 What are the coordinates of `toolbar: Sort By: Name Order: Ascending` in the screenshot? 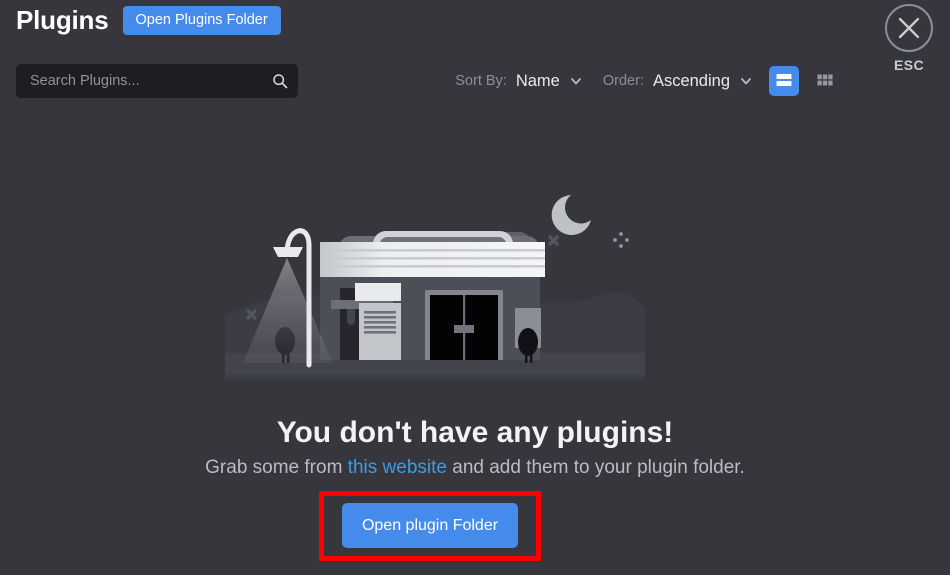 It's located at (647, 81).